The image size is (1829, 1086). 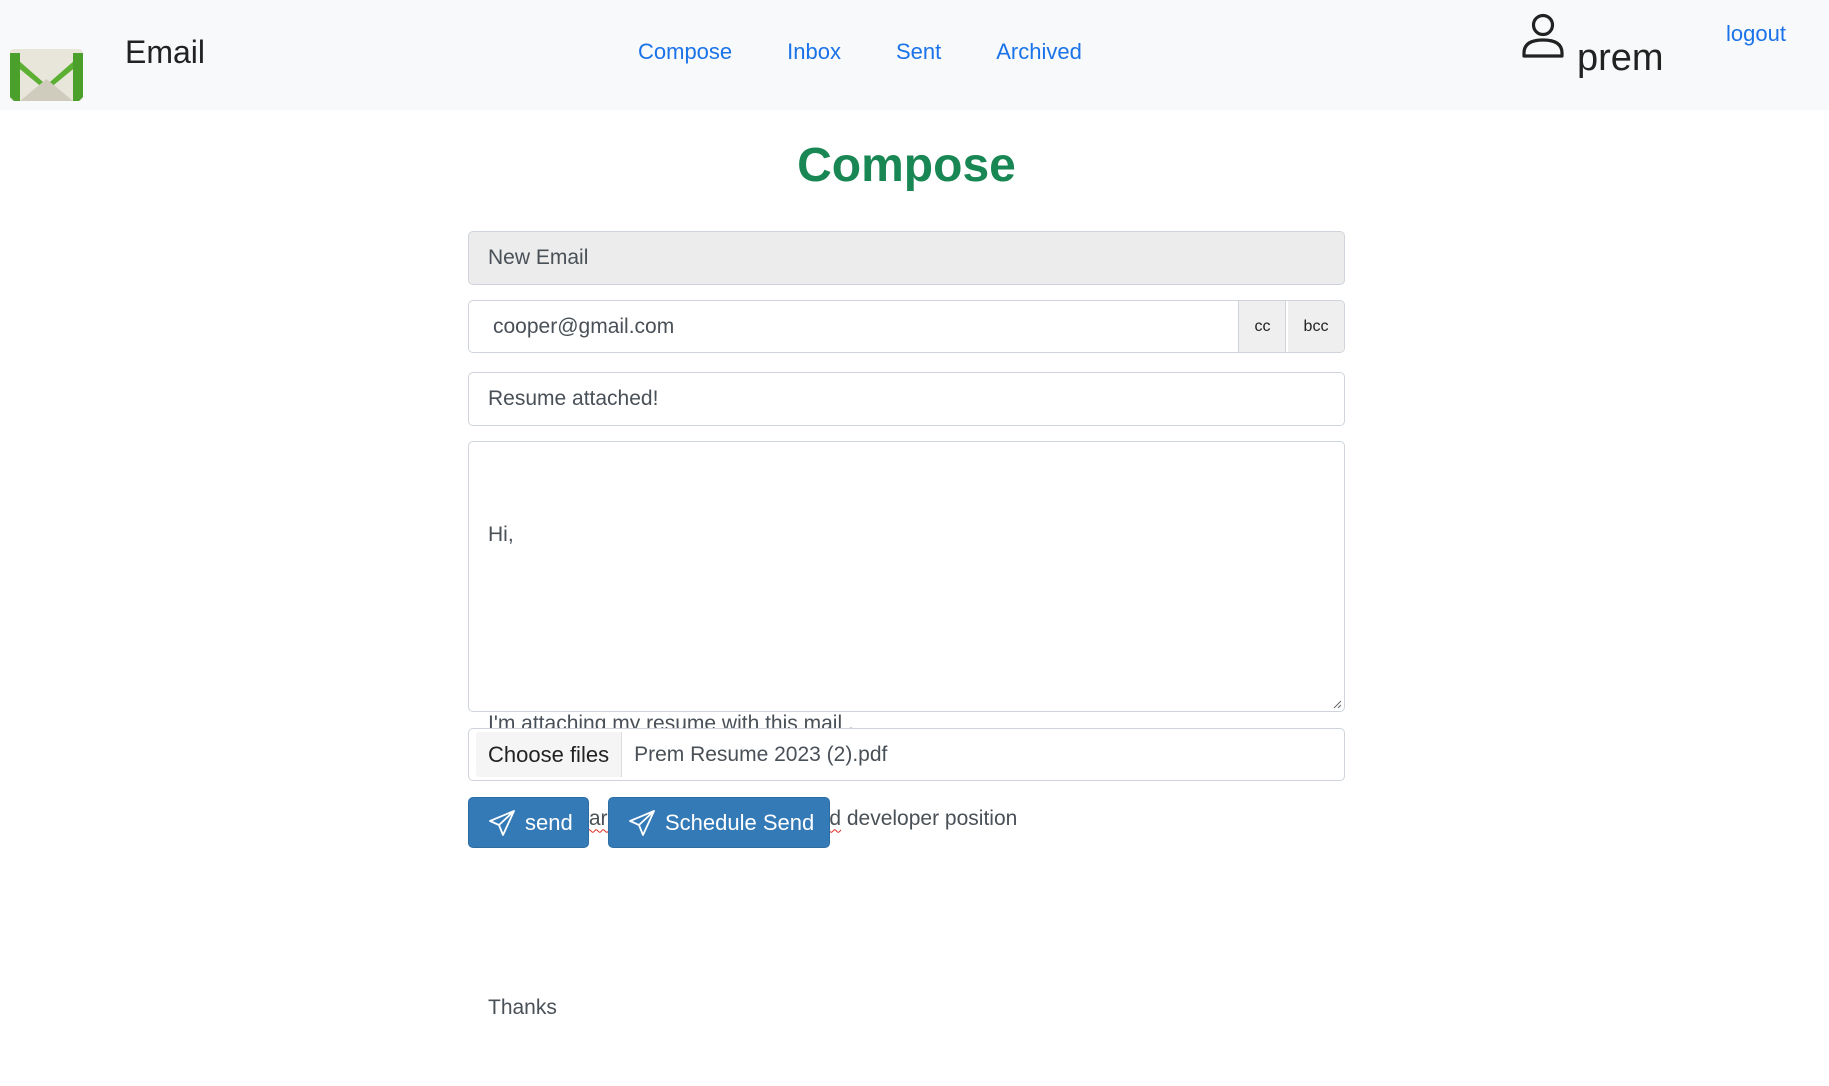 What do you see at coordinates (46, 75) in the screenshot?
I see `email-logo-icon` at bounding box center [46, 75].